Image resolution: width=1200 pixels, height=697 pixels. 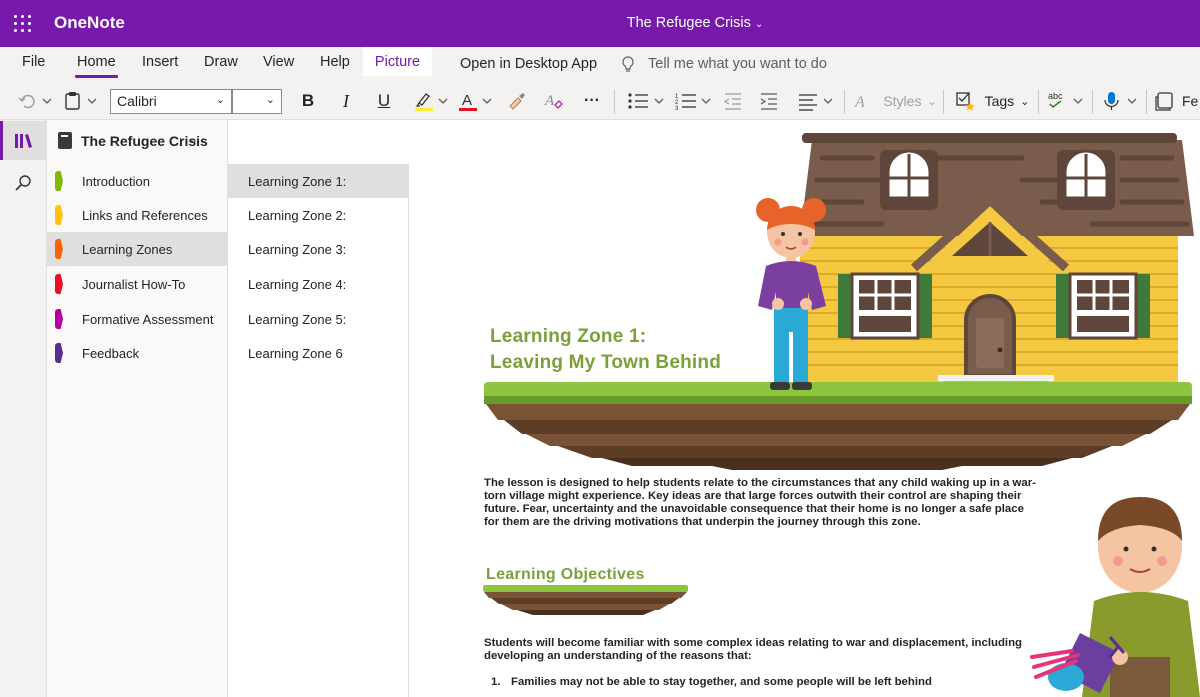 What do you see at coordinates (528, 69) in the screenshot?
I see `open-in-desktop-app-button: Open in Desktop App` at bounding box center [528, 69].